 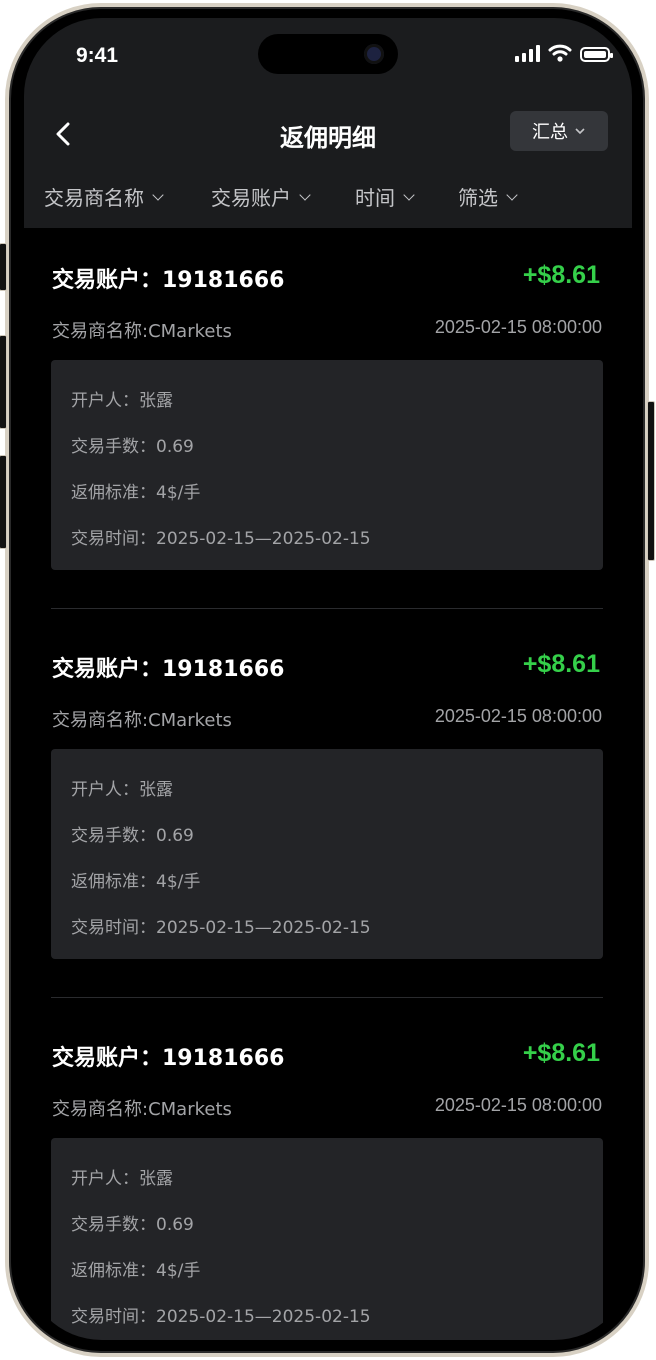 What do you see at coordinates (550, 132) in the screenshot?
I see `summary-button-label: 汇总` at bounding box center [550, 132].